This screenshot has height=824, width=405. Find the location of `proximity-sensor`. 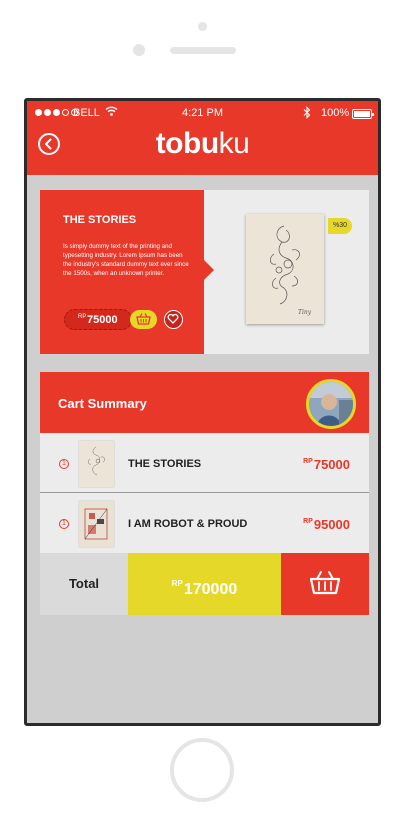

proximity-sensor is located at coordinates (139, 50).